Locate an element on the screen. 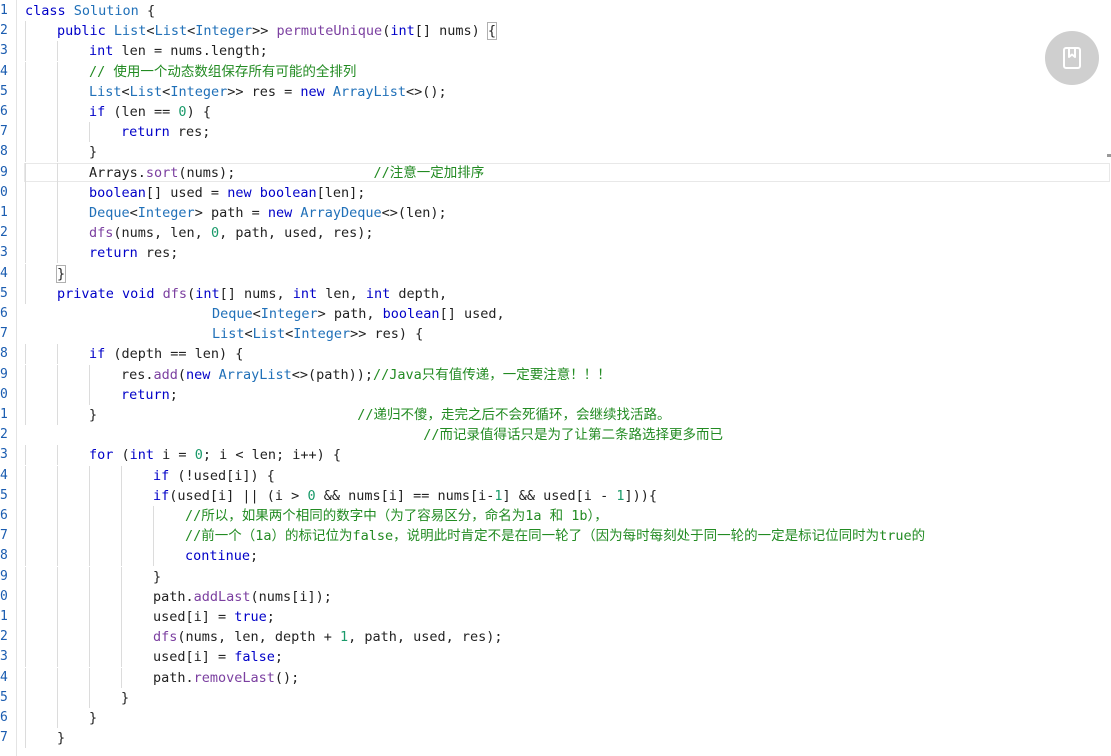 This screenshot has height=756, width=1111. code-line: //所以，如果两个相同的数字中（为了容易区分，命名为1a 和 1b）， is located at coordinates (550, 516).